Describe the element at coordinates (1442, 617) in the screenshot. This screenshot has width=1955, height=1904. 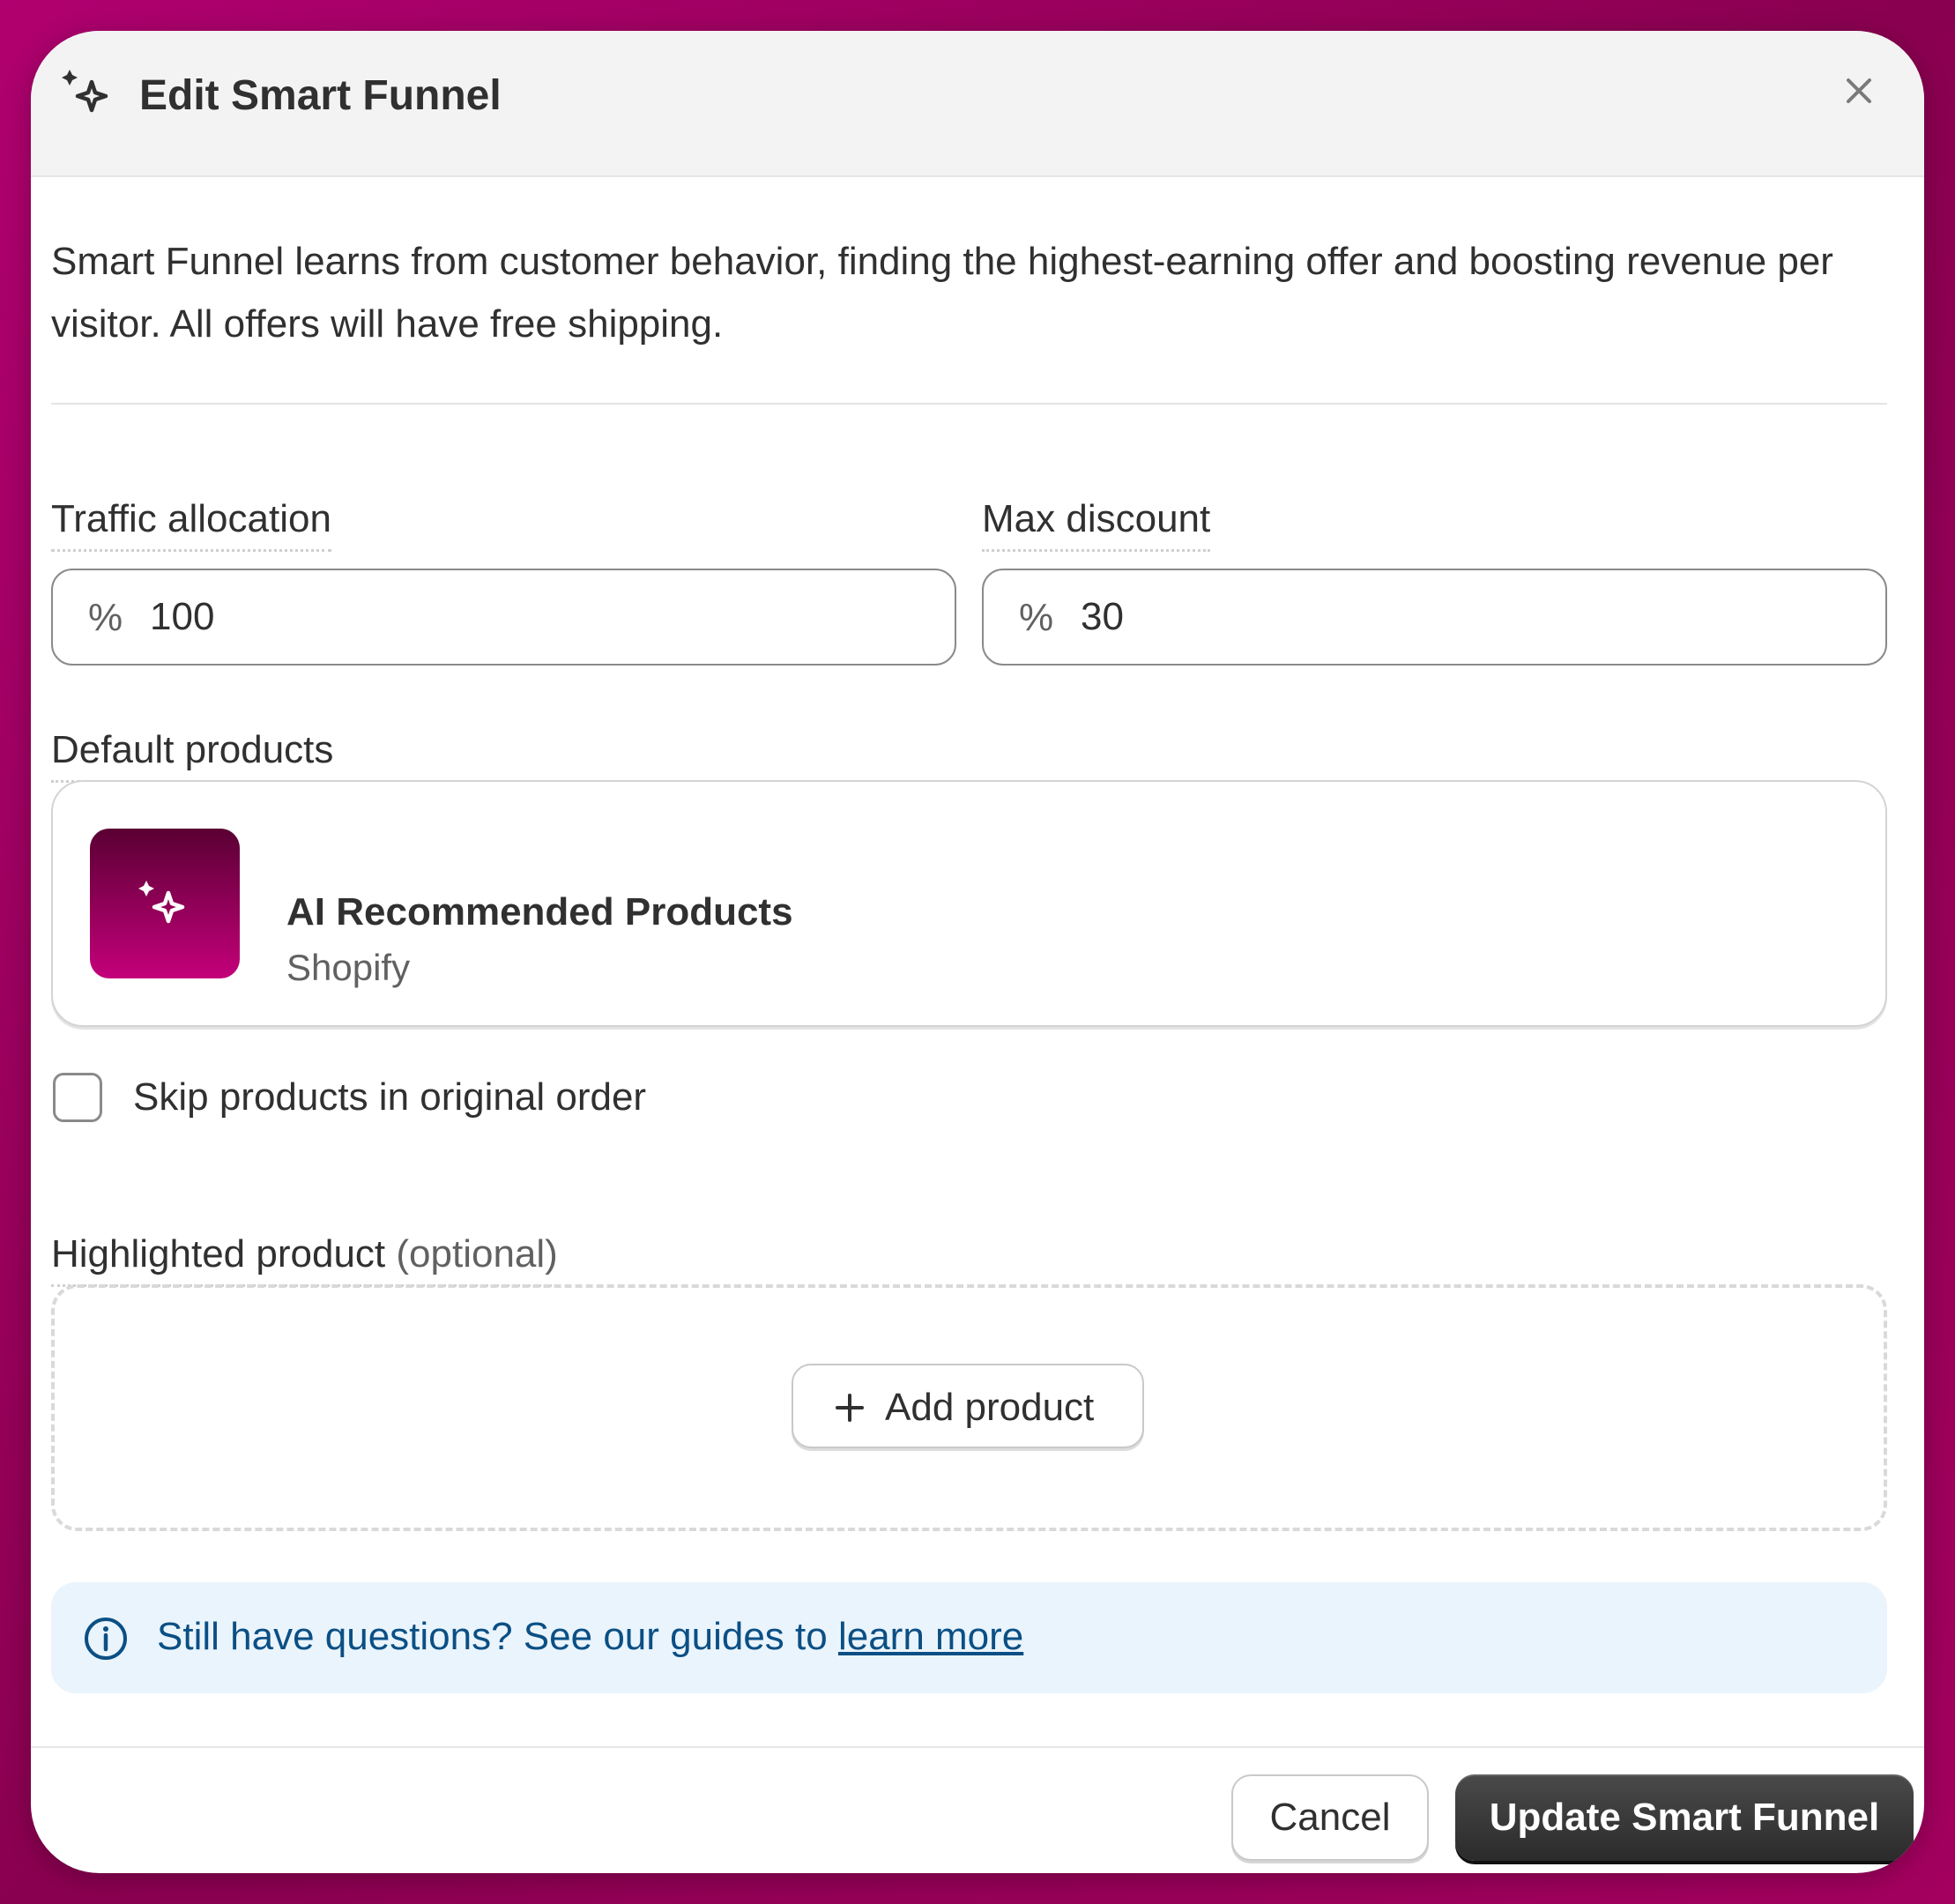
I see `max-discount-input` at that location.